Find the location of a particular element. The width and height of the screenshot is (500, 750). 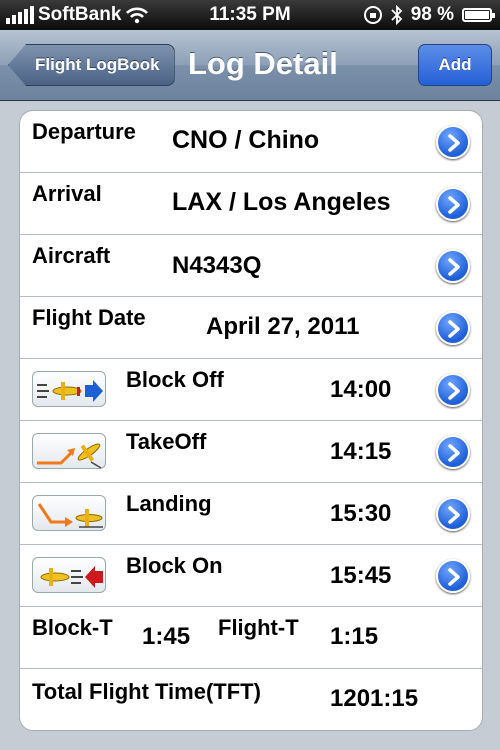

battery-percent: 98 % is located at coordinates (432, 14).